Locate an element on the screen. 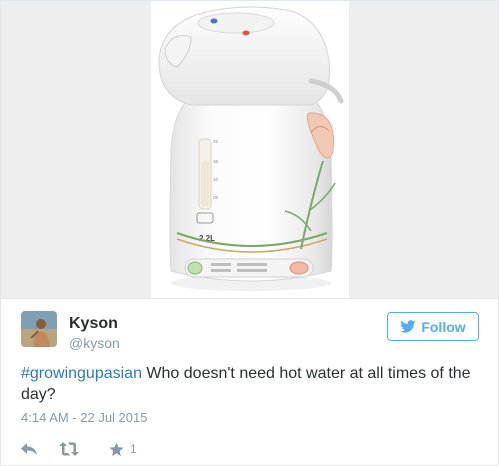  svg-text: 05 is located at coordinates (216, 197).